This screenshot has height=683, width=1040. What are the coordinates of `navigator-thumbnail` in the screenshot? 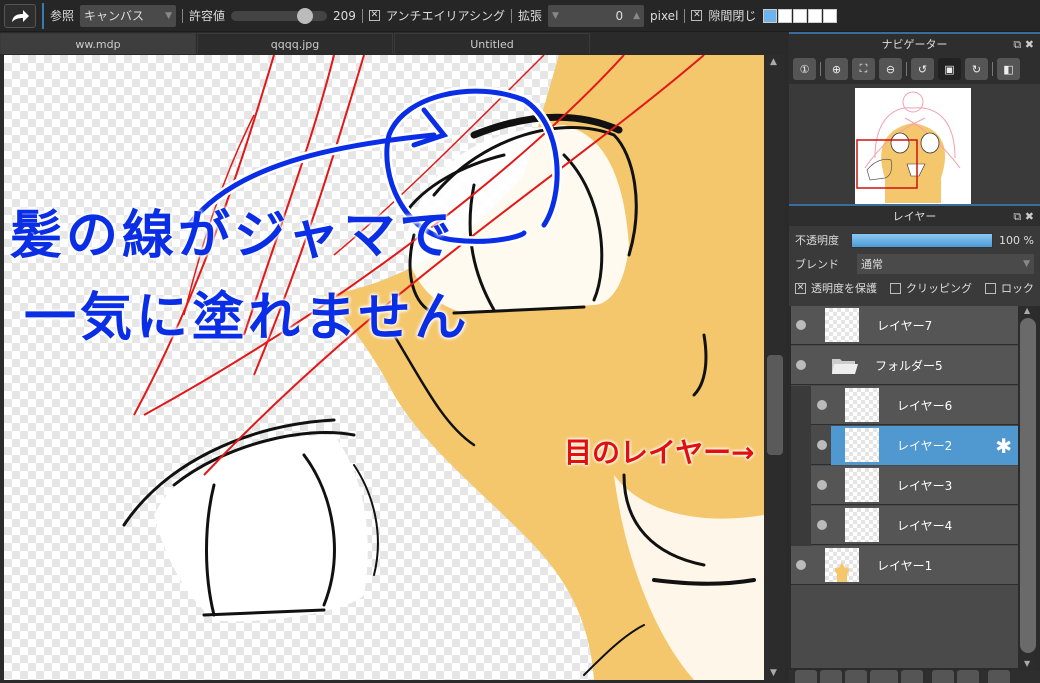 It's located at (913, 146).